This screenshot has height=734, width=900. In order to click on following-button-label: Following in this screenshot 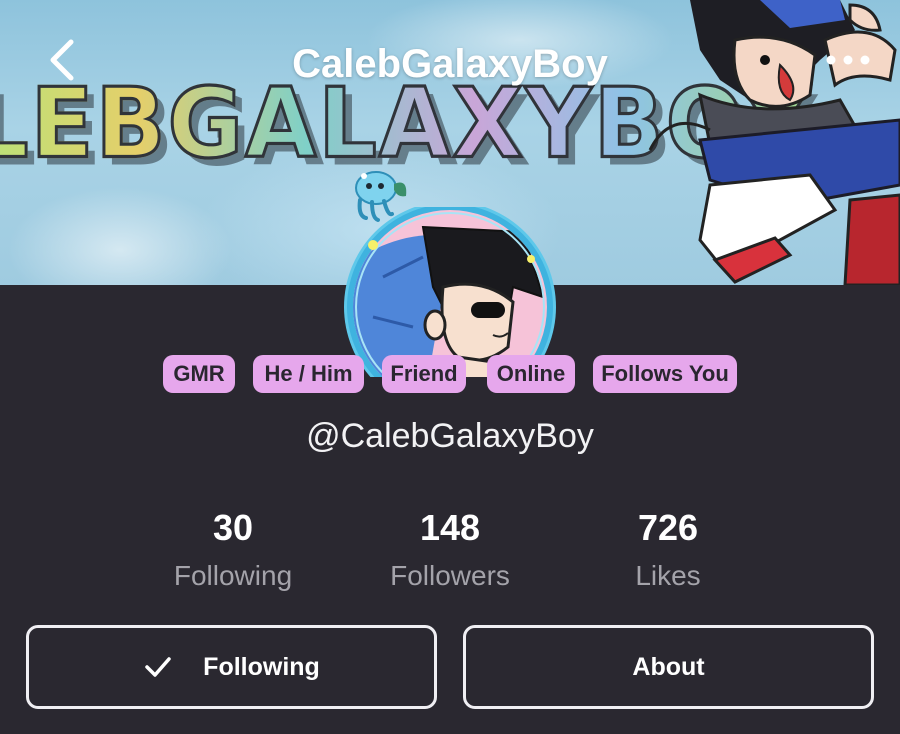, I will do `click(261, 666)`.